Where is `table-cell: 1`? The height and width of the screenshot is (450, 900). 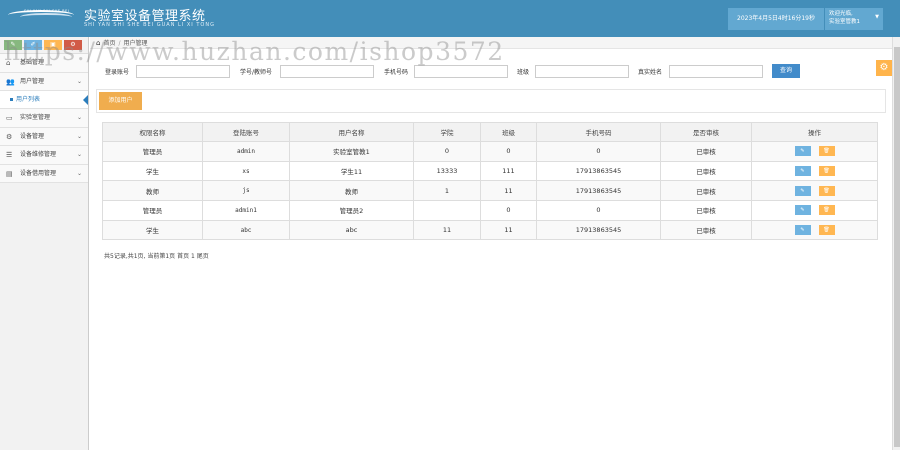 table-cell: 1 is located at coordinates (447, 191).